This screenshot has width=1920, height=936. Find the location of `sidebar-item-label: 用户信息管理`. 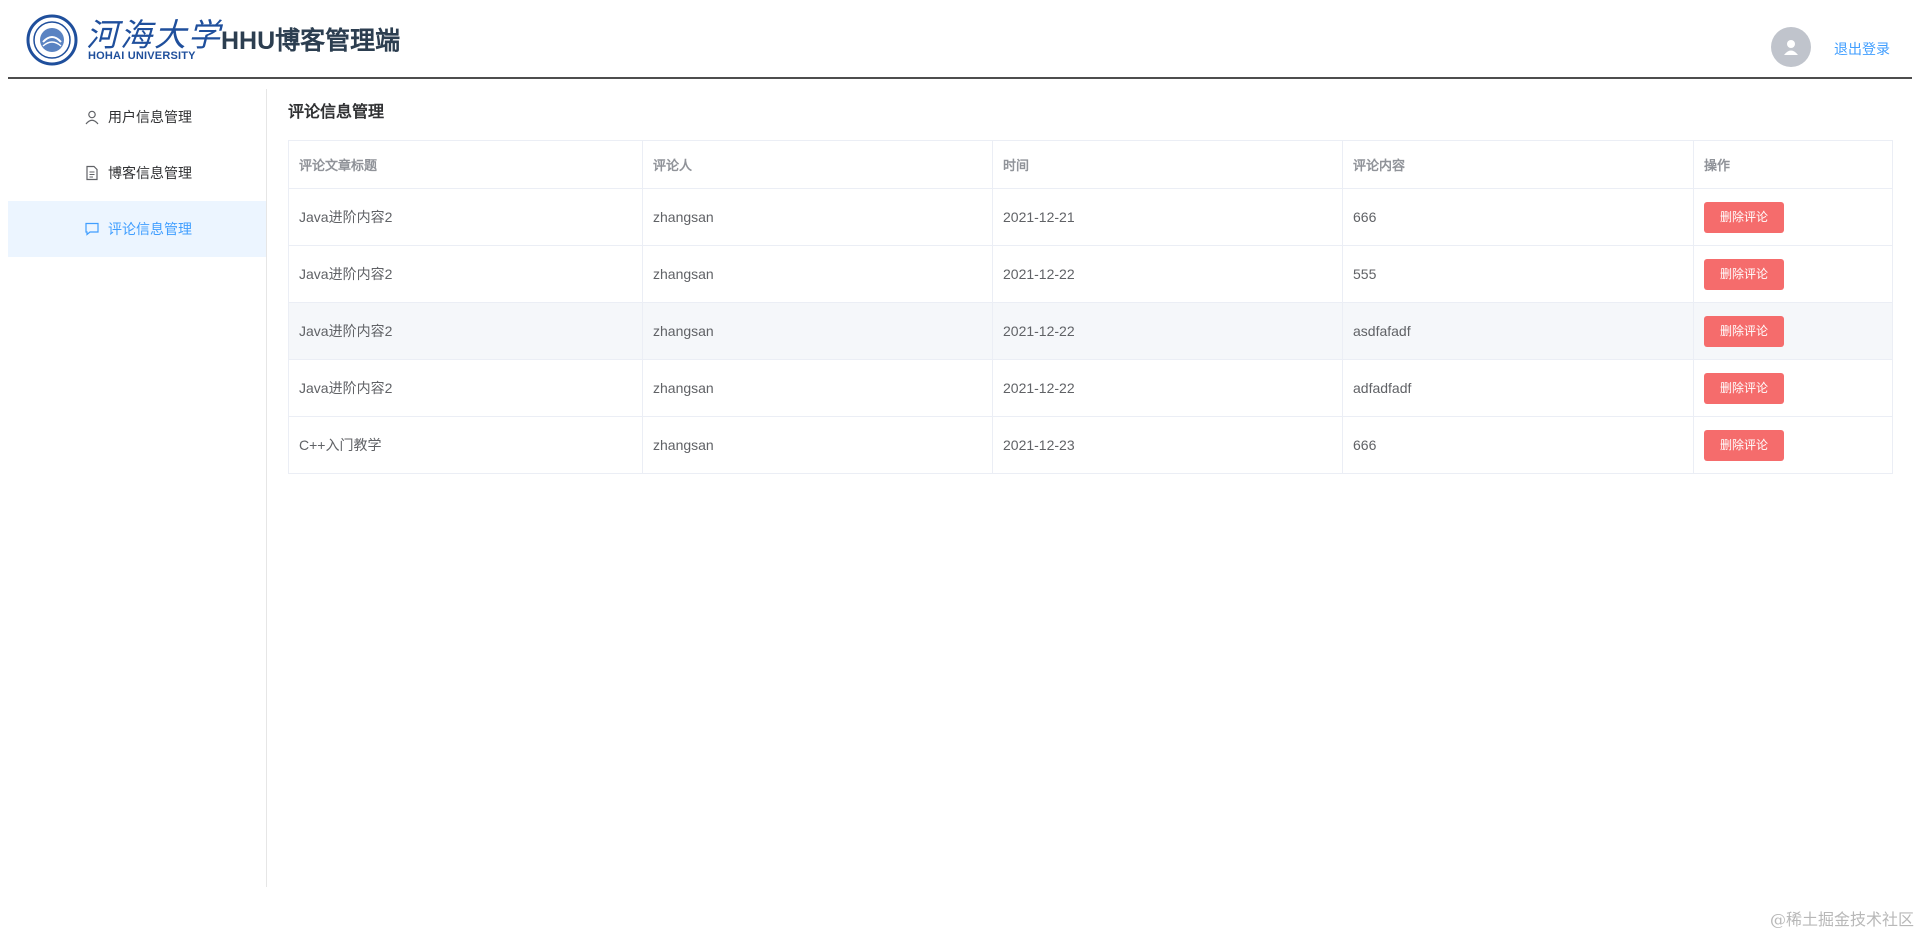

sidebar-item-label: 用户信息管理 is located at coordinates (150, 117).